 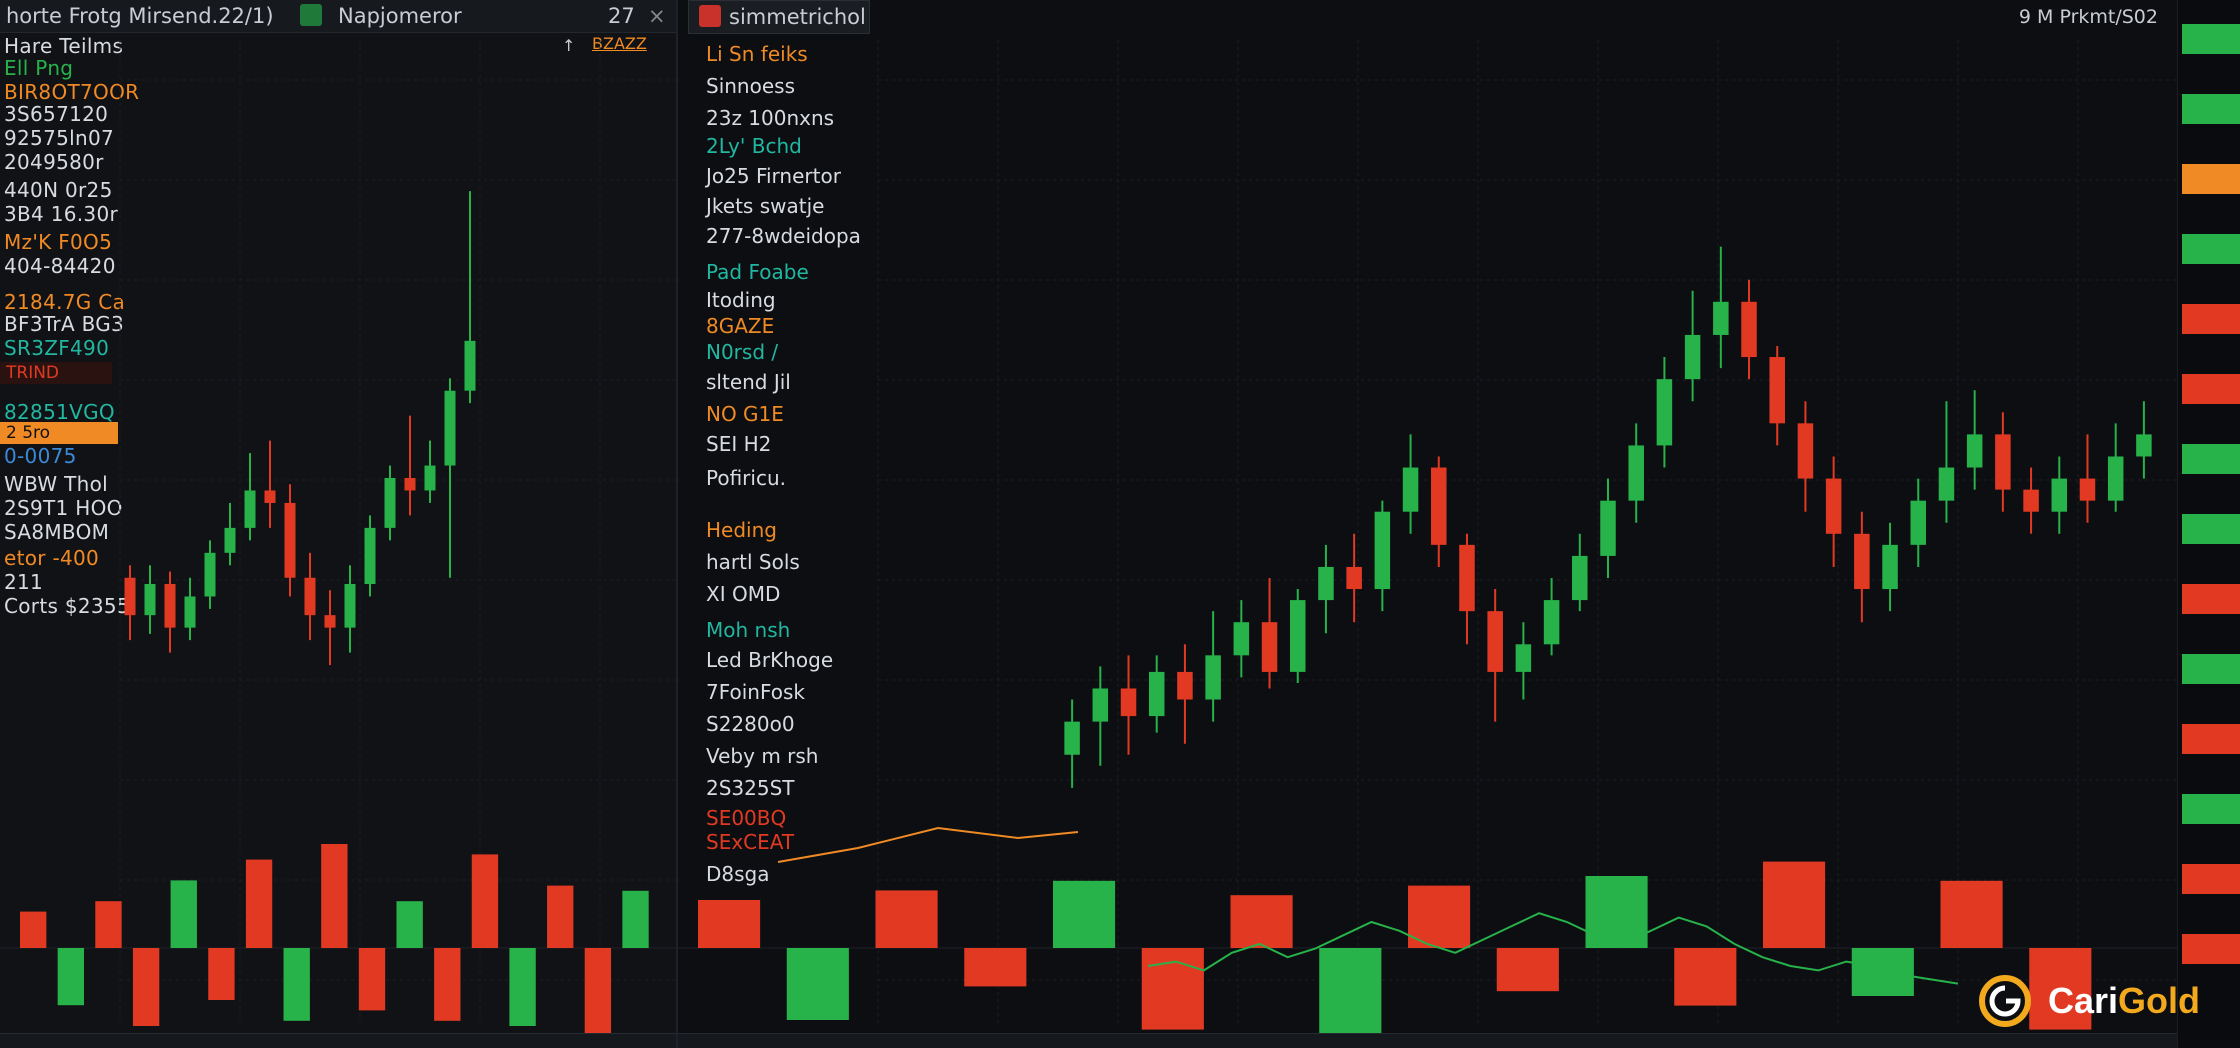 I want to click on indicator-tab-label: Napjomeror, so click(x=400, y=16).